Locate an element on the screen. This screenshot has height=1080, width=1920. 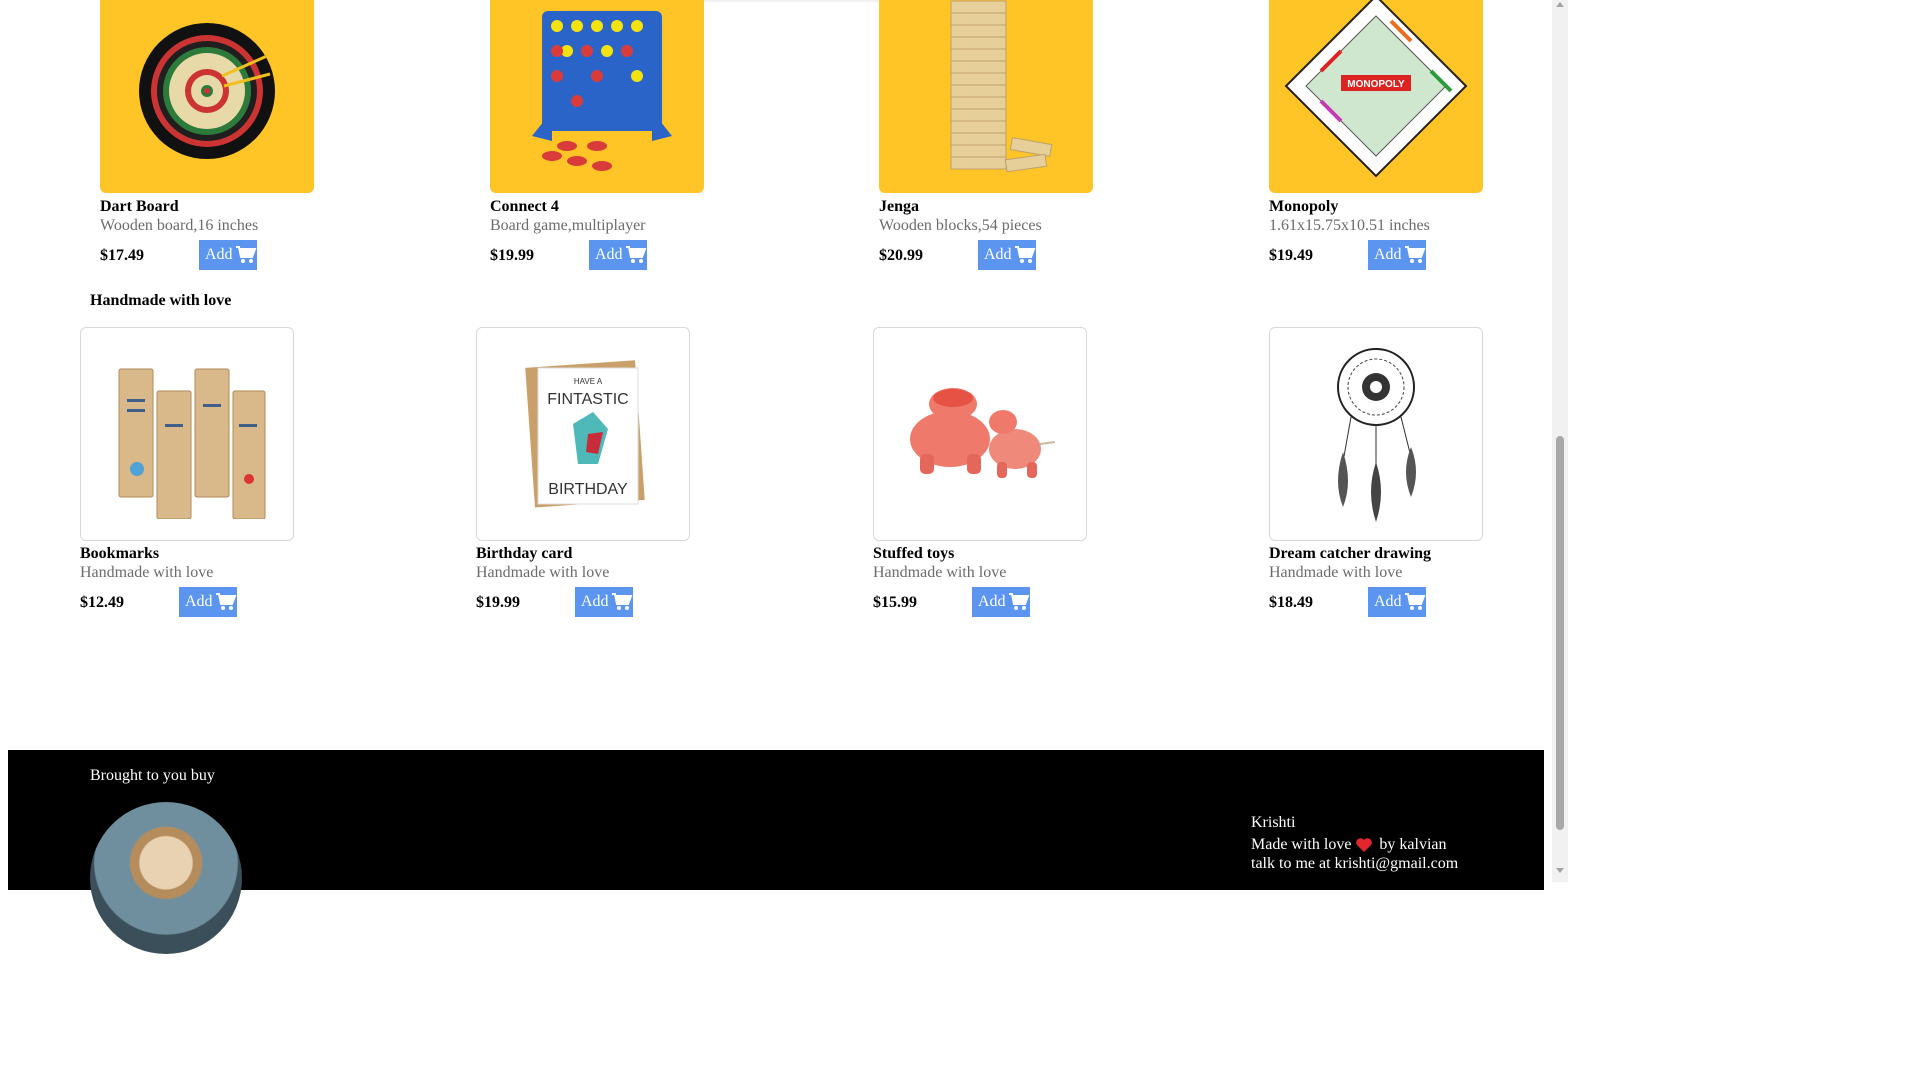
monopoly-logo-text: MONOPOLY is located at coordinates (1376, 84).